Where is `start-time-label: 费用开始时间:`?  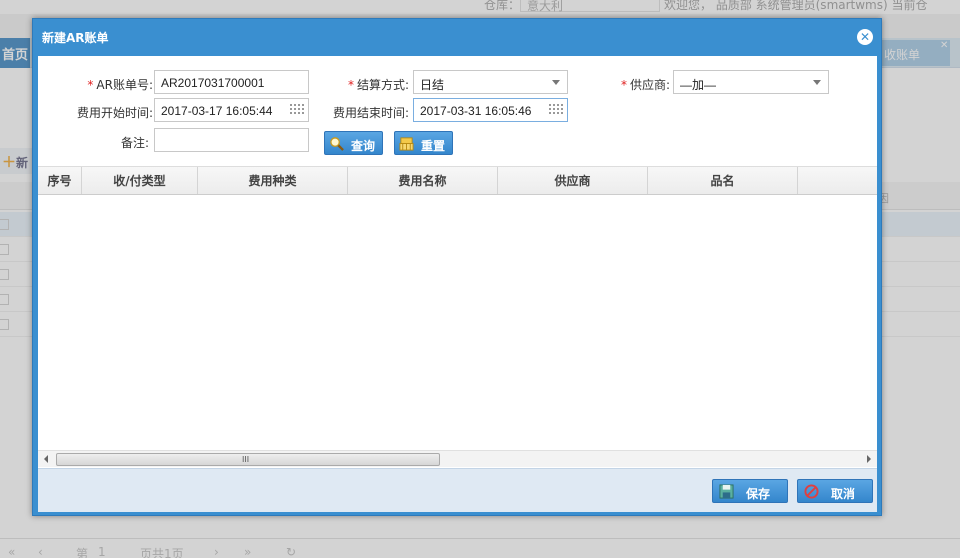 start-time-label: 费用开始时间: is located at coordinates (114, 113).